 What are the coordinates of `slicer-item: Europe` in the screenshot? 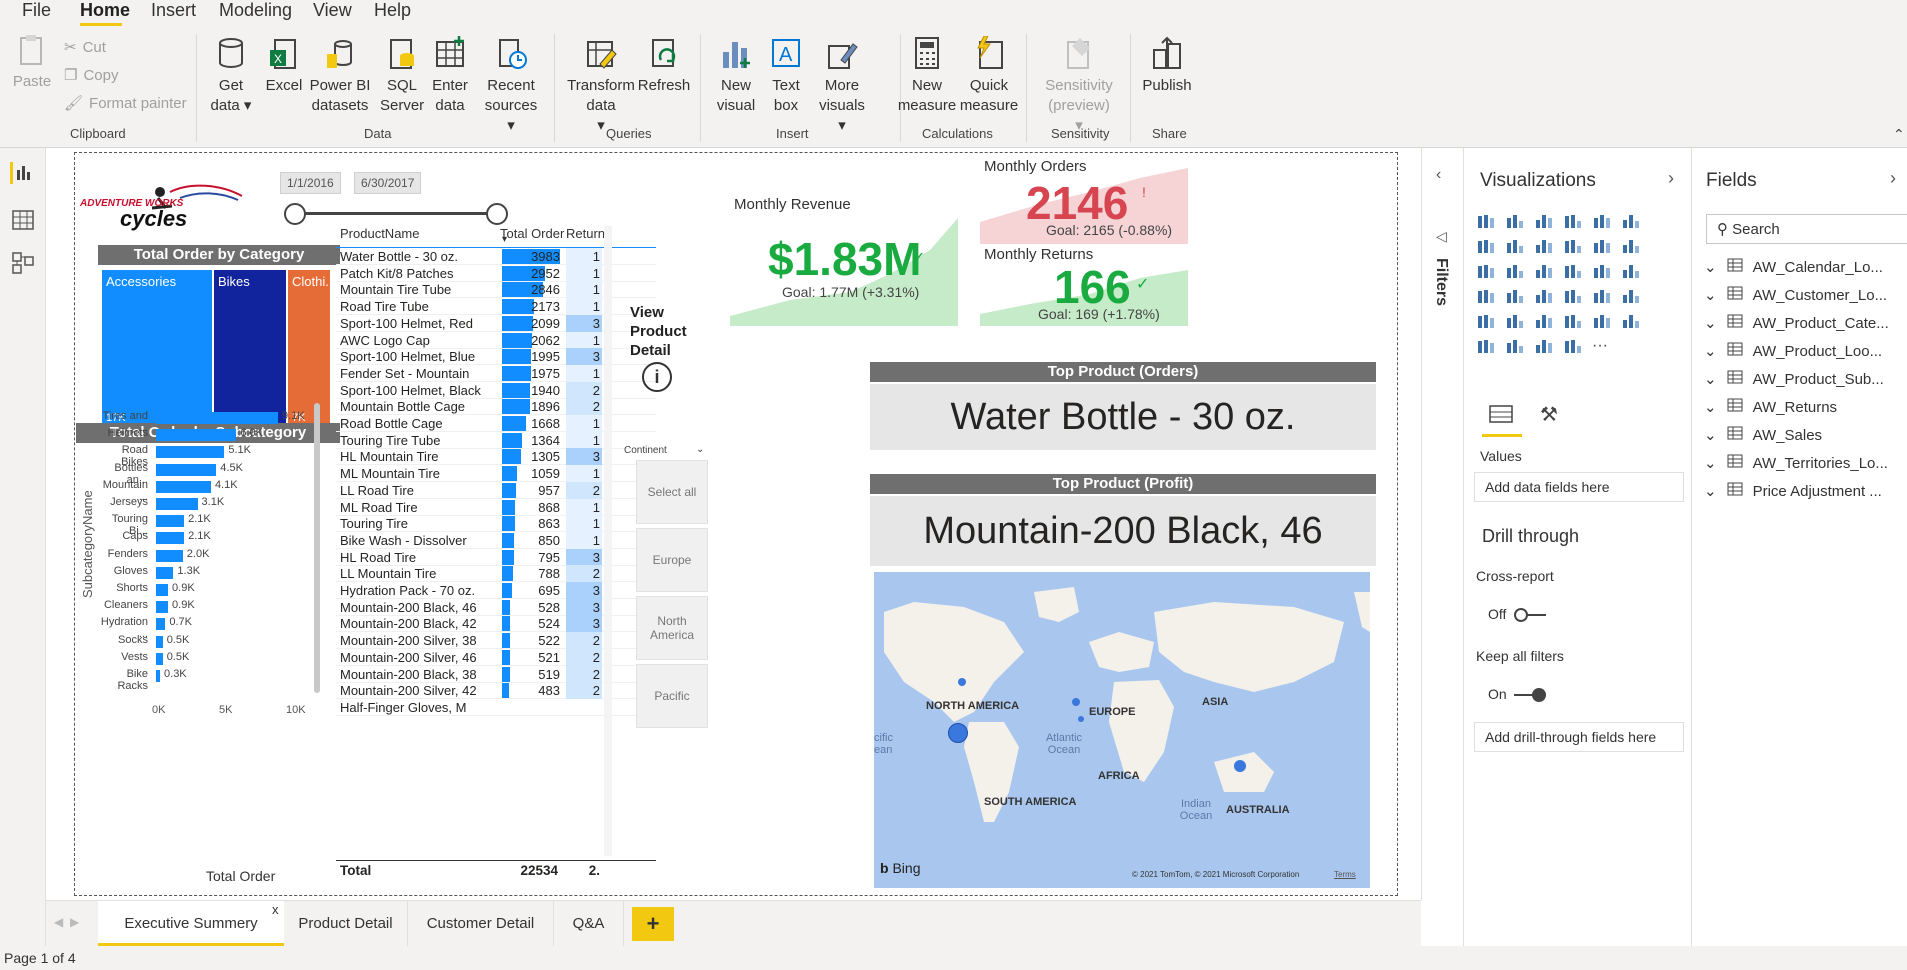 It's located at (672, 560).